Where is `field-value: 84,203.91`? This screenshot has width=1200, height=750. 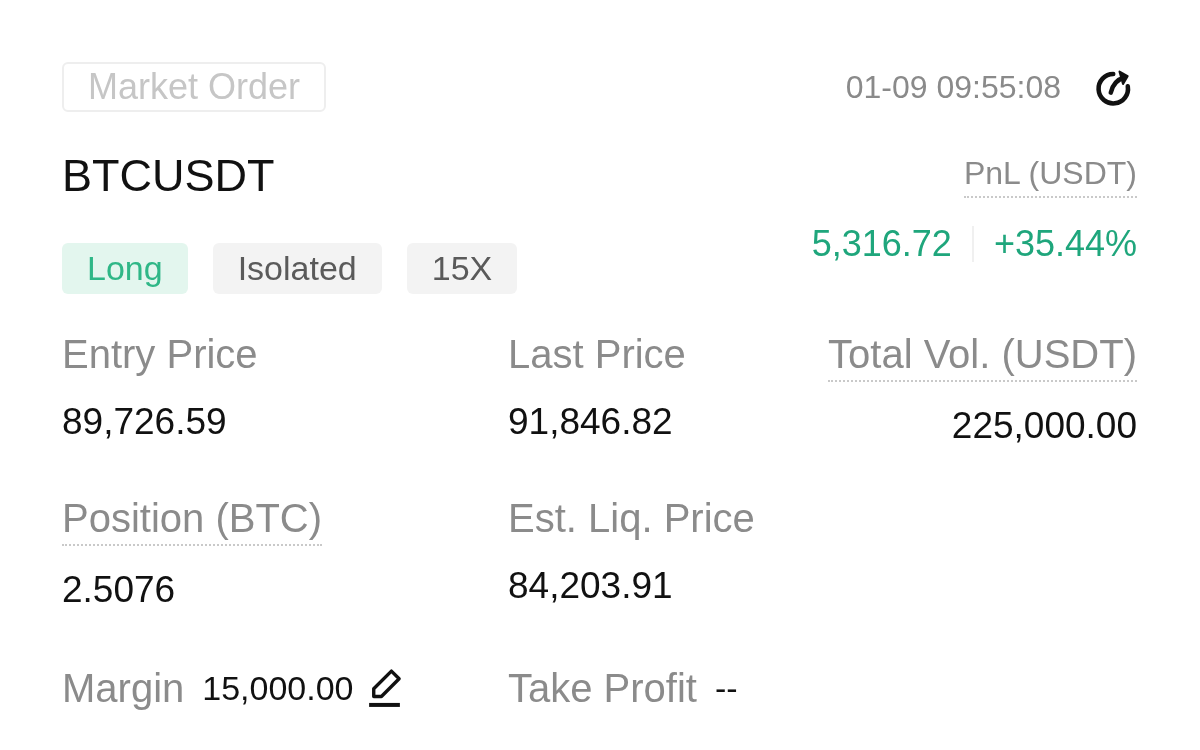
field-value: 84,203.91 is located at coordinates (590, 586).